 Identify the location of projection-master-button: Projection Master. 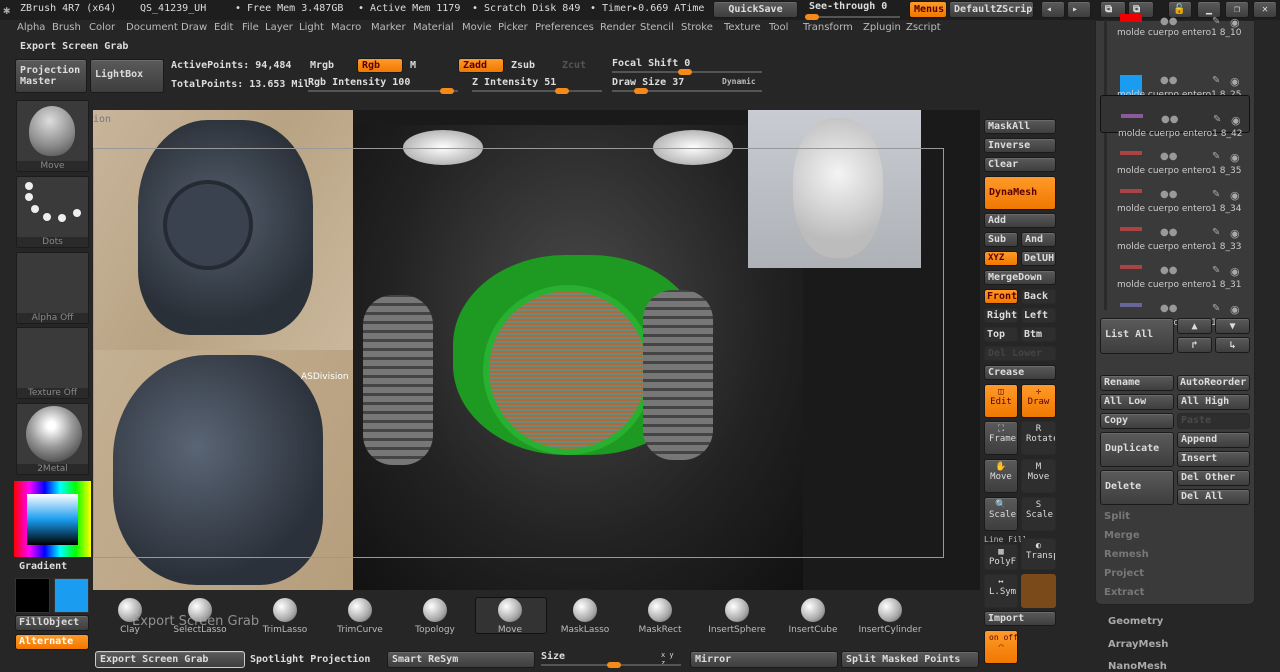
(51, 76).